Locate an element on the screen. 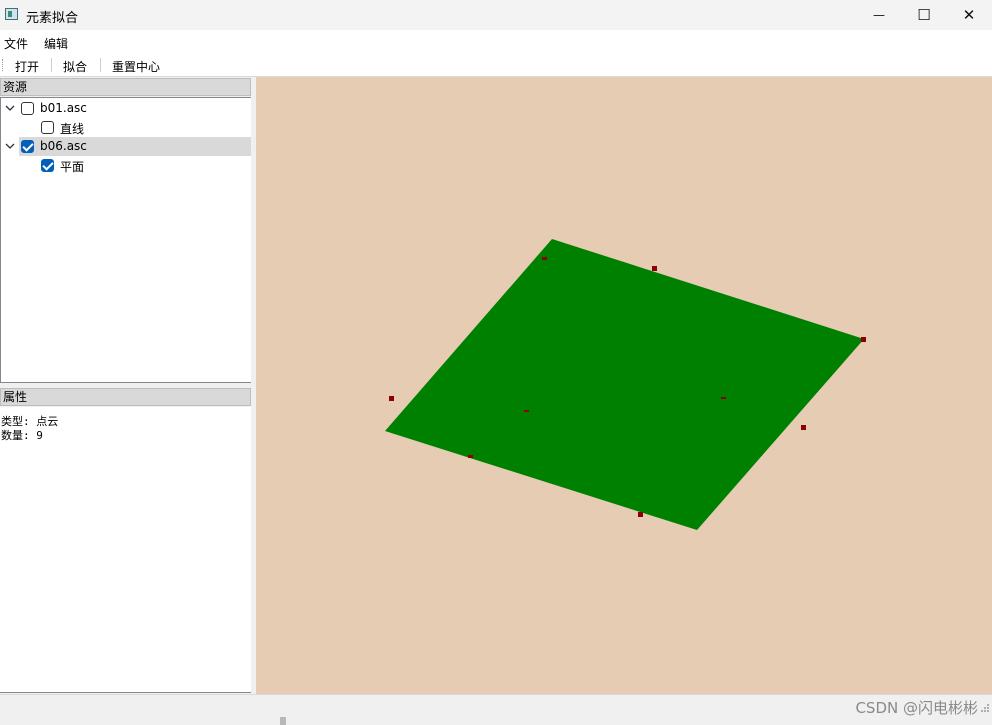 Image resolution: width=992 pixels, height=725 pixels. tree-item-label: b01.asc is located at coordinates (63, 108).